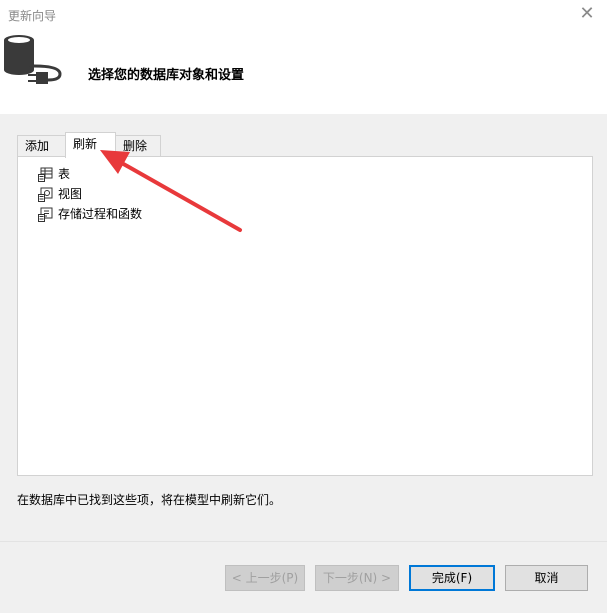  What do you see at coordinates (303, 541) in the screenshot?
I see `footer-divider` at bounding box center [303, 541].